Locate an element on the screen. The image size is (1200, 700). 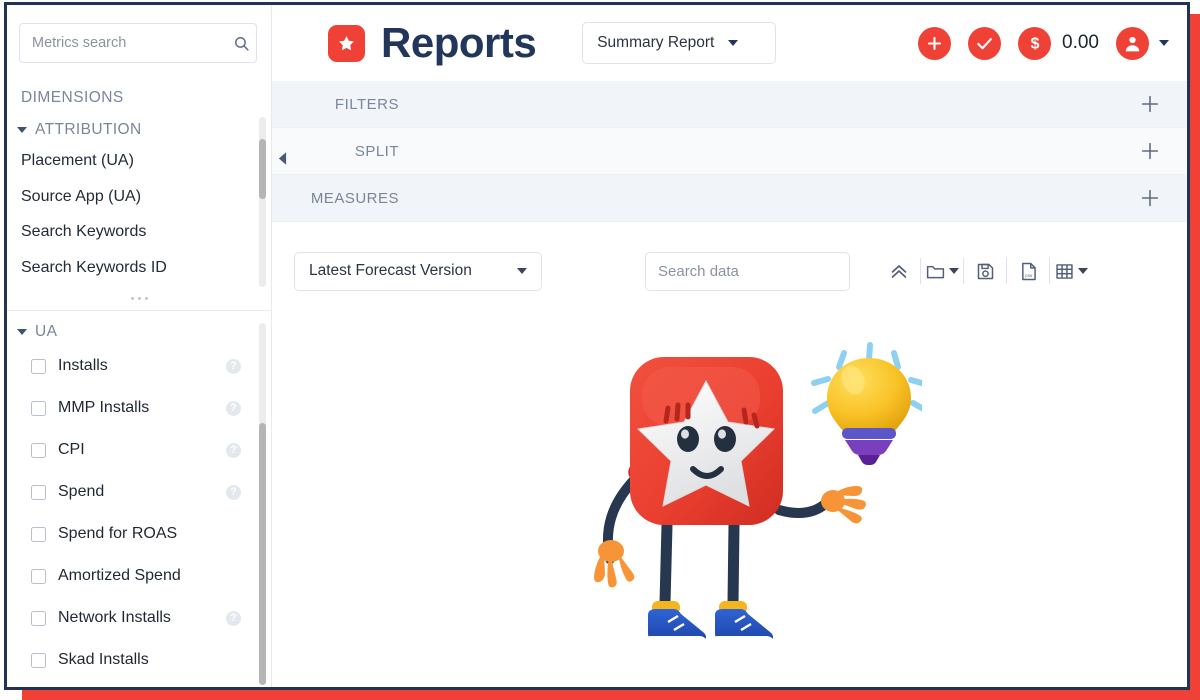
search-icon is located at coordinates (241, 43).